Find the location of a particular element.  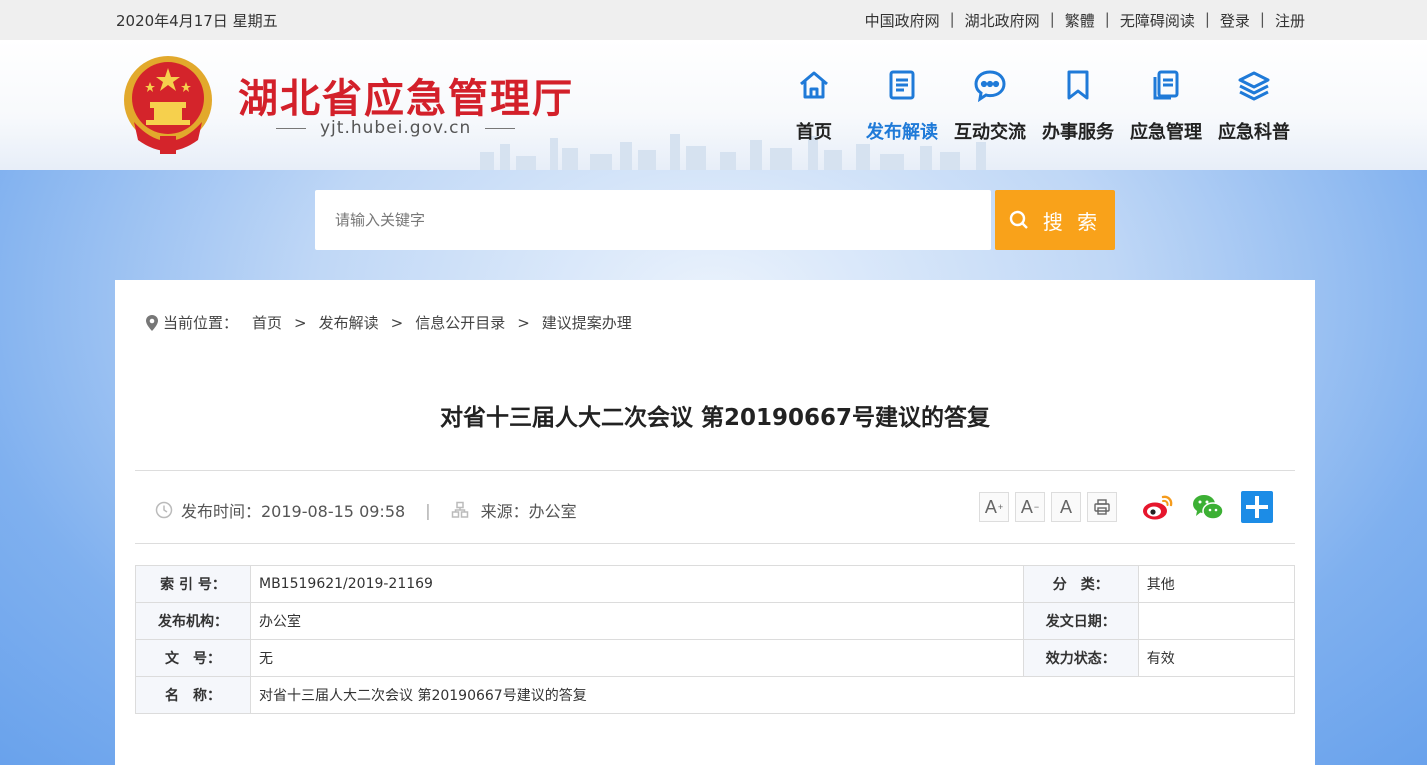

publish-time: 发布时间：2019-08-15 09:58 is located at coordinates (293, 511).